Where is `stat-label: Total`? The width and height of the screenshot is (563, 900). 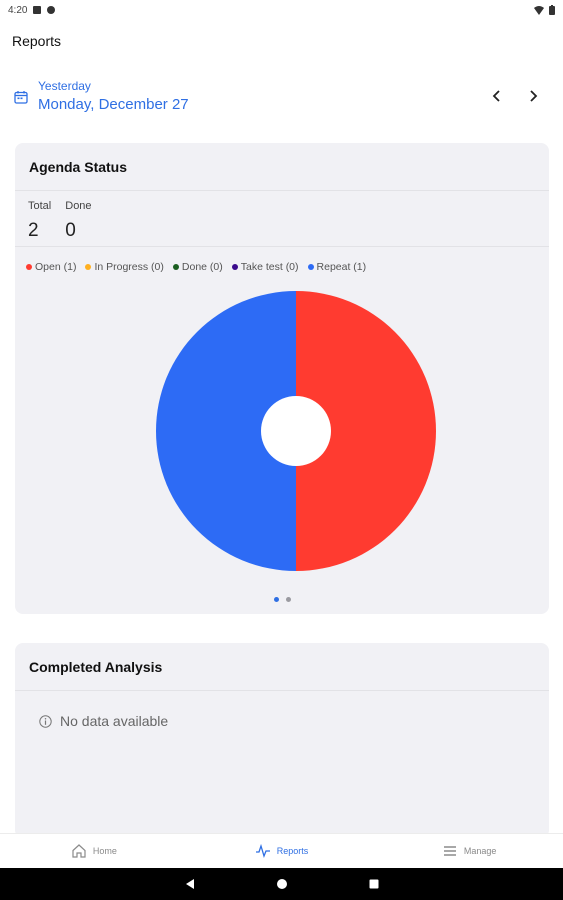 stat-label: Total is located at coordinates (40, 206).